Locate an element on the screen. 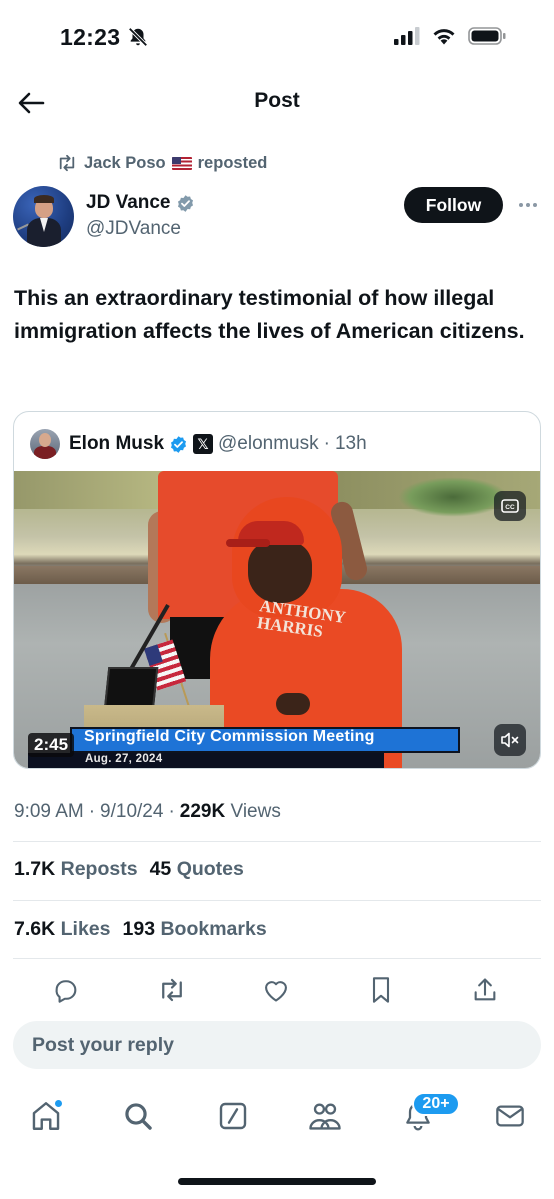 The width and height of the screenshot is (554, 1199). repost-button is located at coordinates (172, 990).